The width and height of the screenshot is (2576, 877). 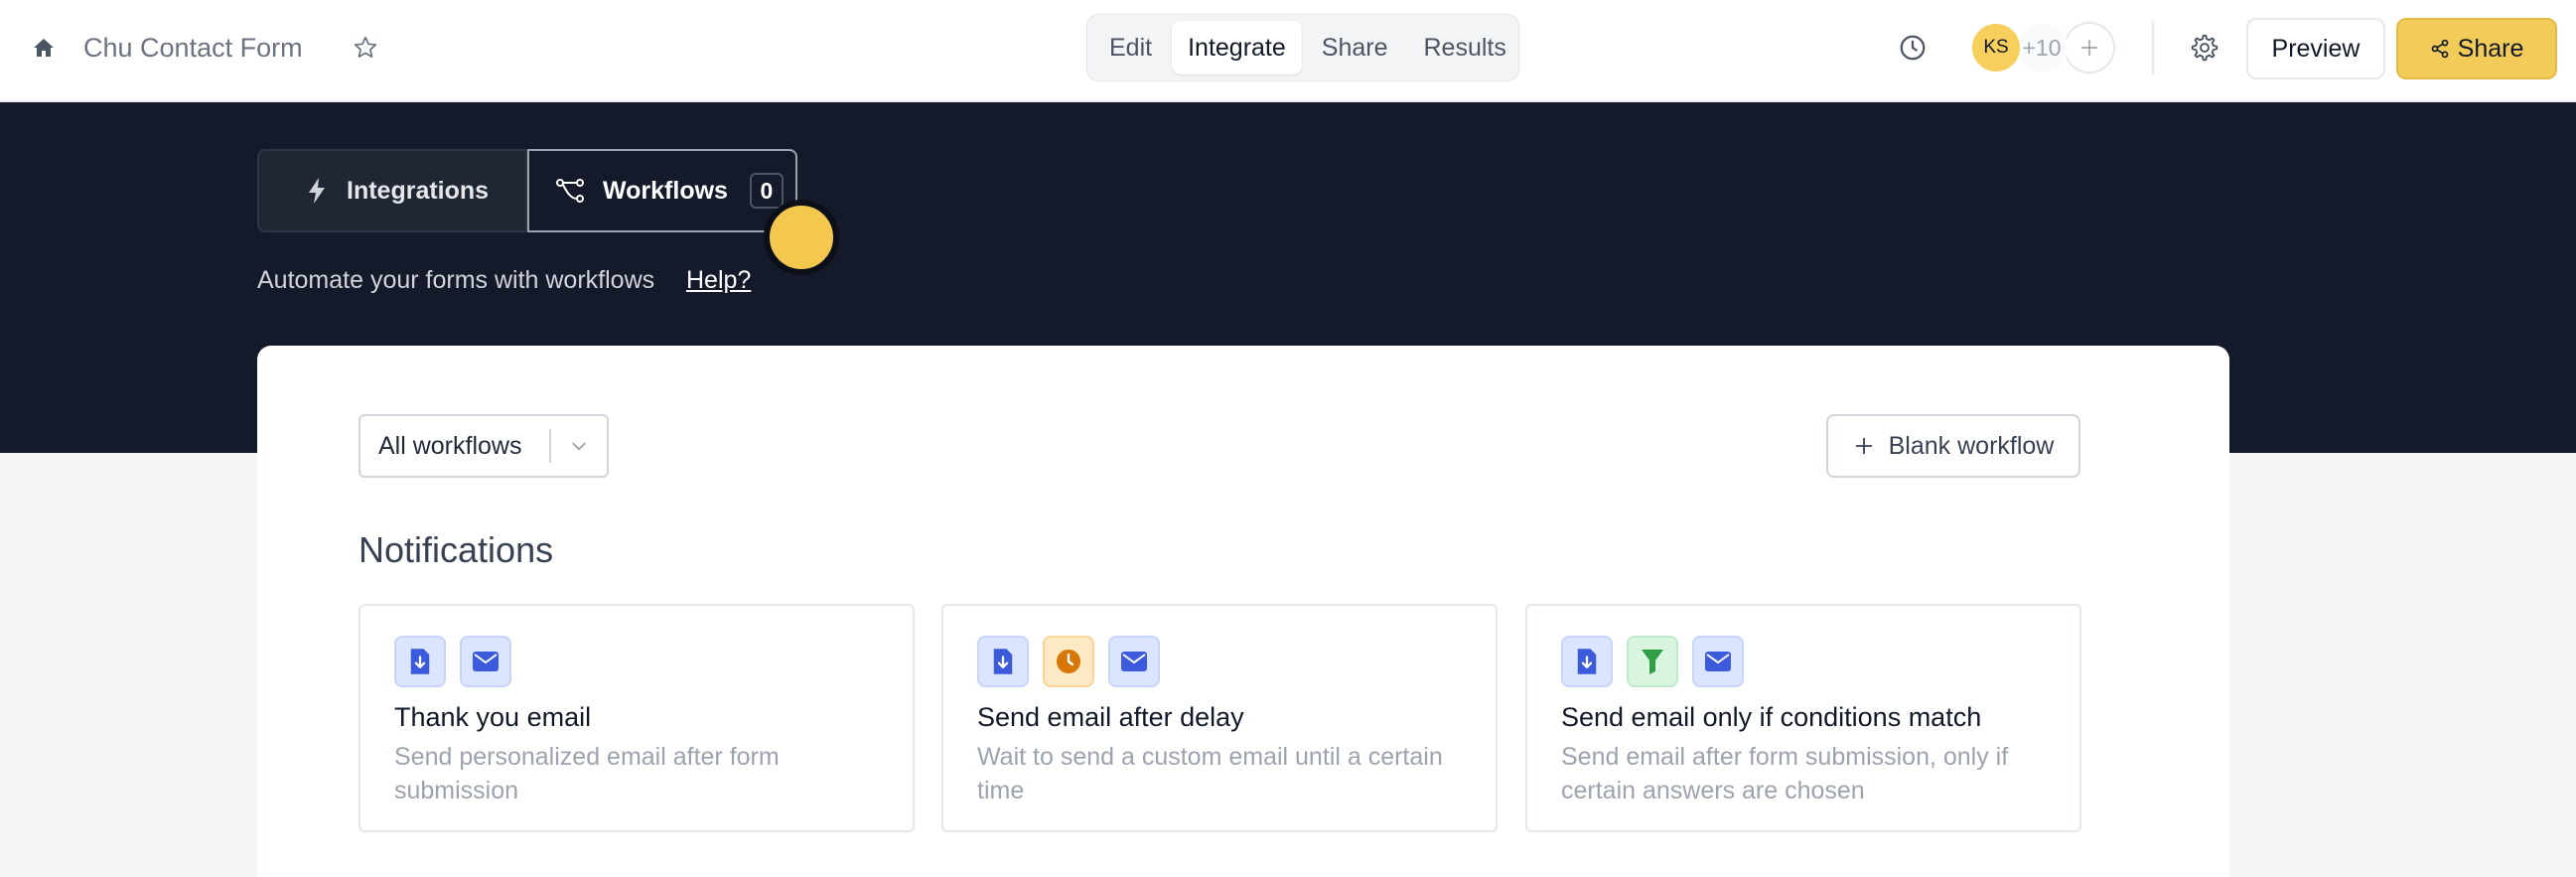 What do you see at coordinates (2439, 49) in the screenshot?
I see `share-icon` at bounding box center [2439, 49].